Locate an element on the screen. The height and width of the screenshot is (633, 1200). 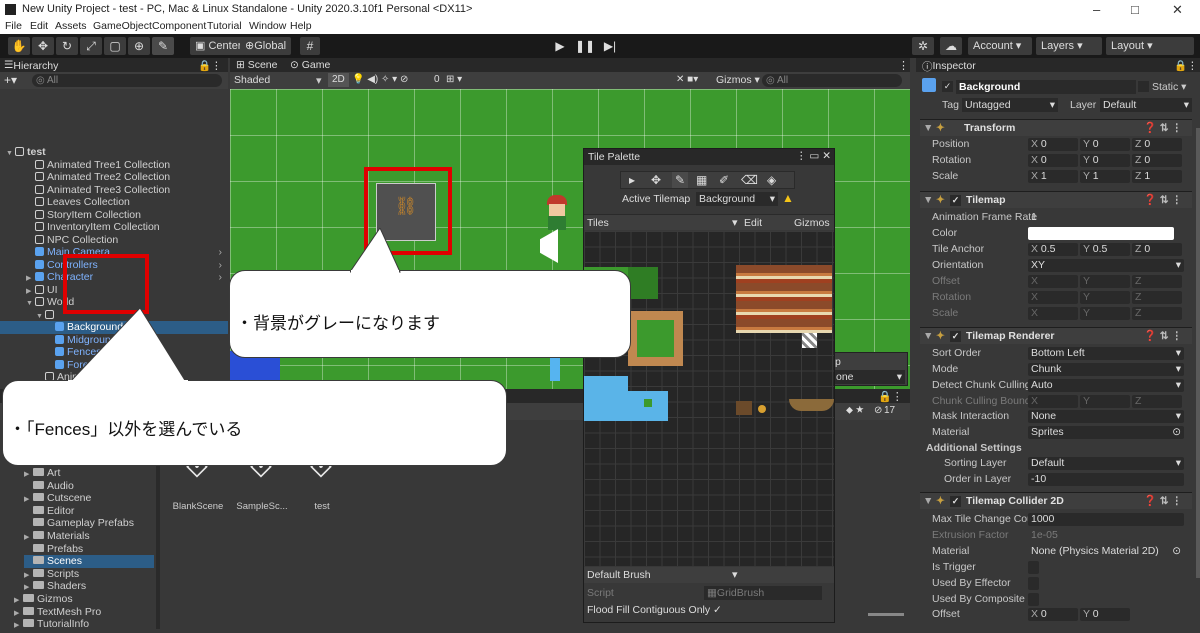
gameobject-name-field: Background is located at coordinates (1046, 87).